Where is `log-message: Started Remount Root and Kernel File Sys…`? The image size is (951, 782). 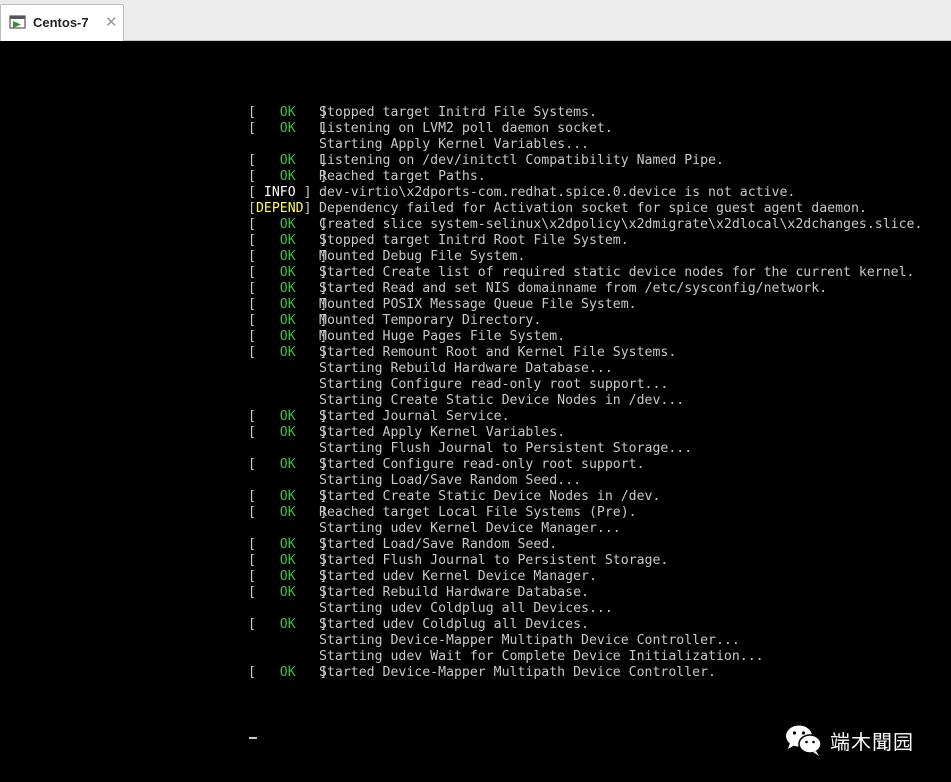
log-message: Started Remount Root and Kernel File Sys… is located at coordinates (498, 352).